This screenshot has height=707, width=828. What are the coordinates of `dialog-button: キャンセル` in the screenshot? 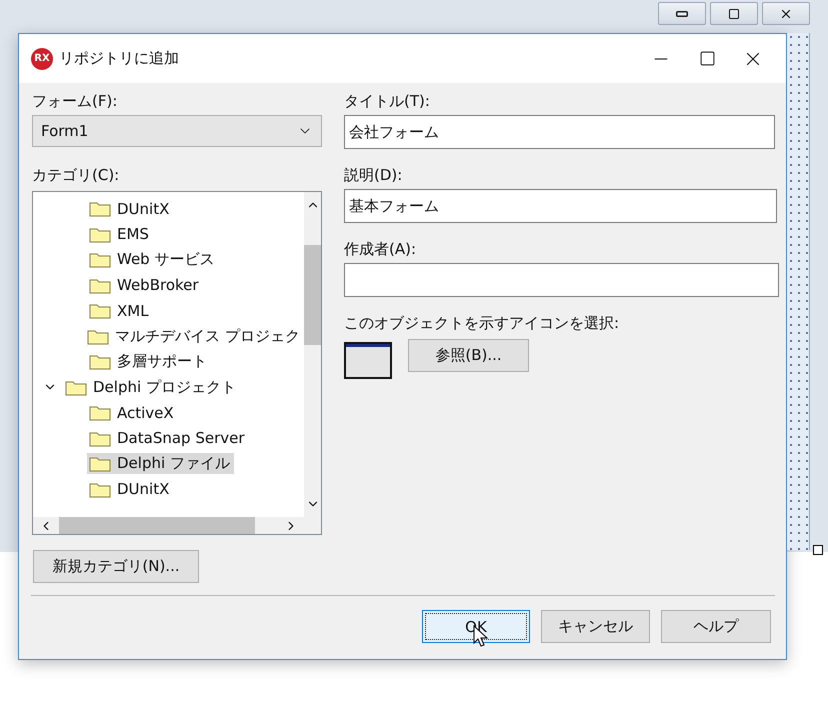 It's located at (595, 626).